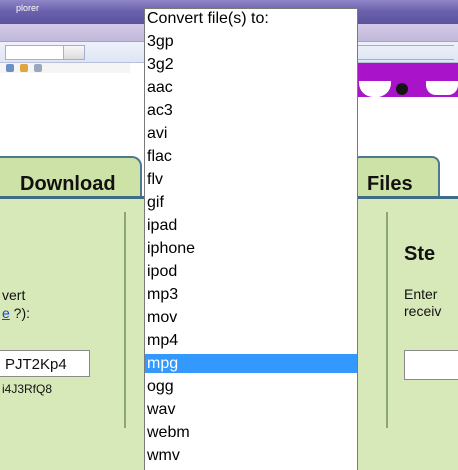 Image resolution: width=458 pixels, height=470 pixels. I want to click on dropdown-option-mp3: mp3, so click(251, 294).